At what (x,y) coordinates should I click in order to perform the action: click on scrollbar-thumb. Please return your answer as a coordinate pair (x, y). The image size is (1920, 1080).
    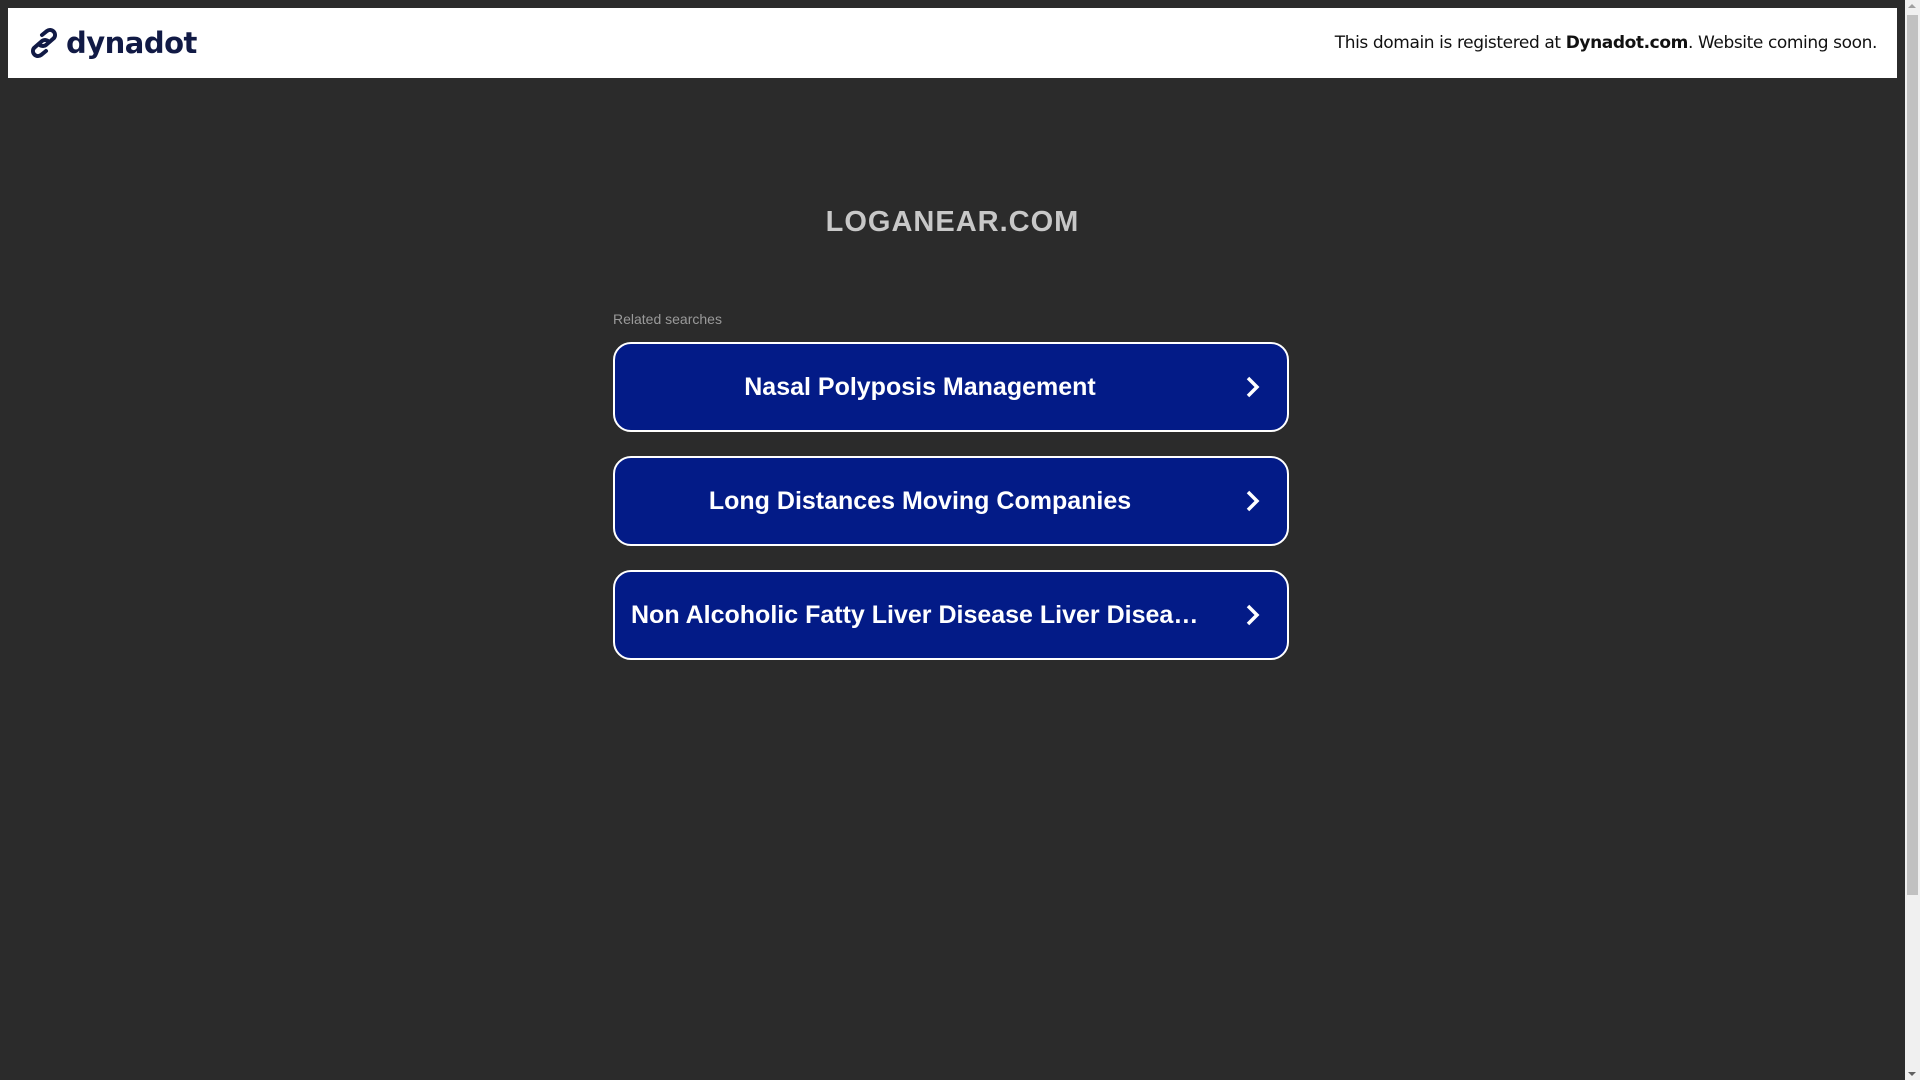
    Looking at the image, I should click on (1912, 455).